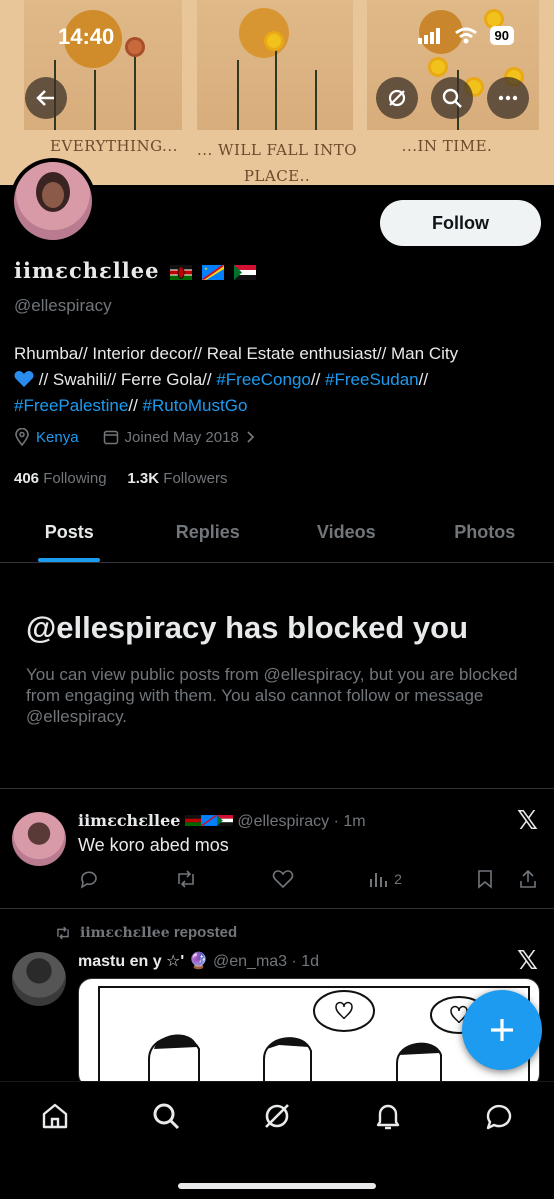 This screenshot has width=554, height=1199. I want to click on post-actions: 2, so click(308, 879).